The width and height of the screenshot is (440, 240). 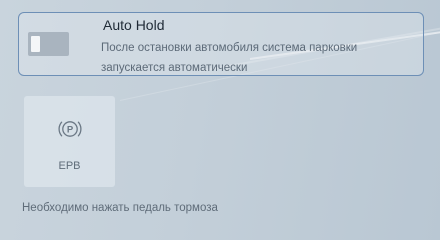 What do you see at coordinates (120, 208) in the screenshot?
I see `brake-pedal-hint: Необходимо нажать педаль тормоза` at bounding box center [120, 208].